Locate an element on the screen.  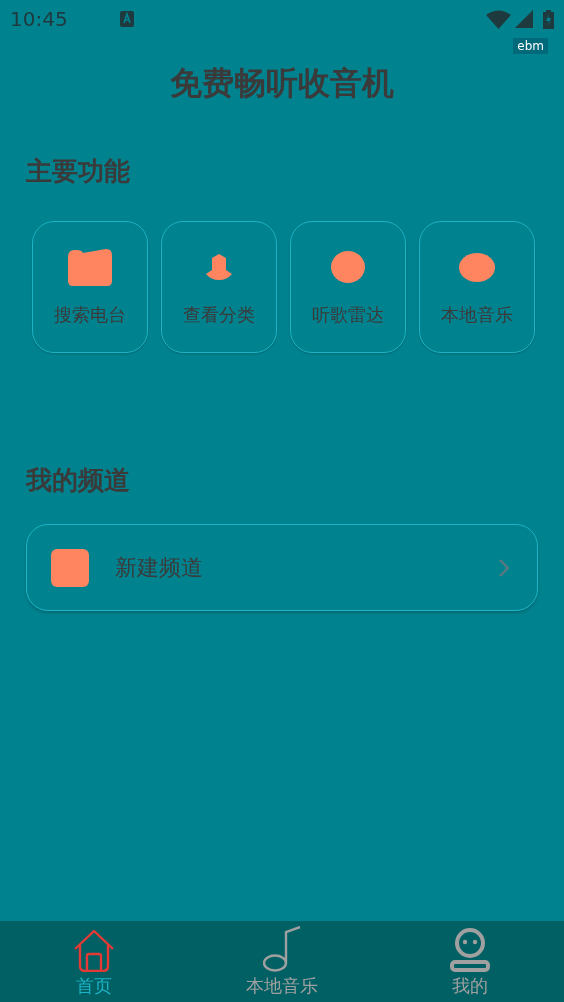
bell-icon is located at coordinates (219, 267).